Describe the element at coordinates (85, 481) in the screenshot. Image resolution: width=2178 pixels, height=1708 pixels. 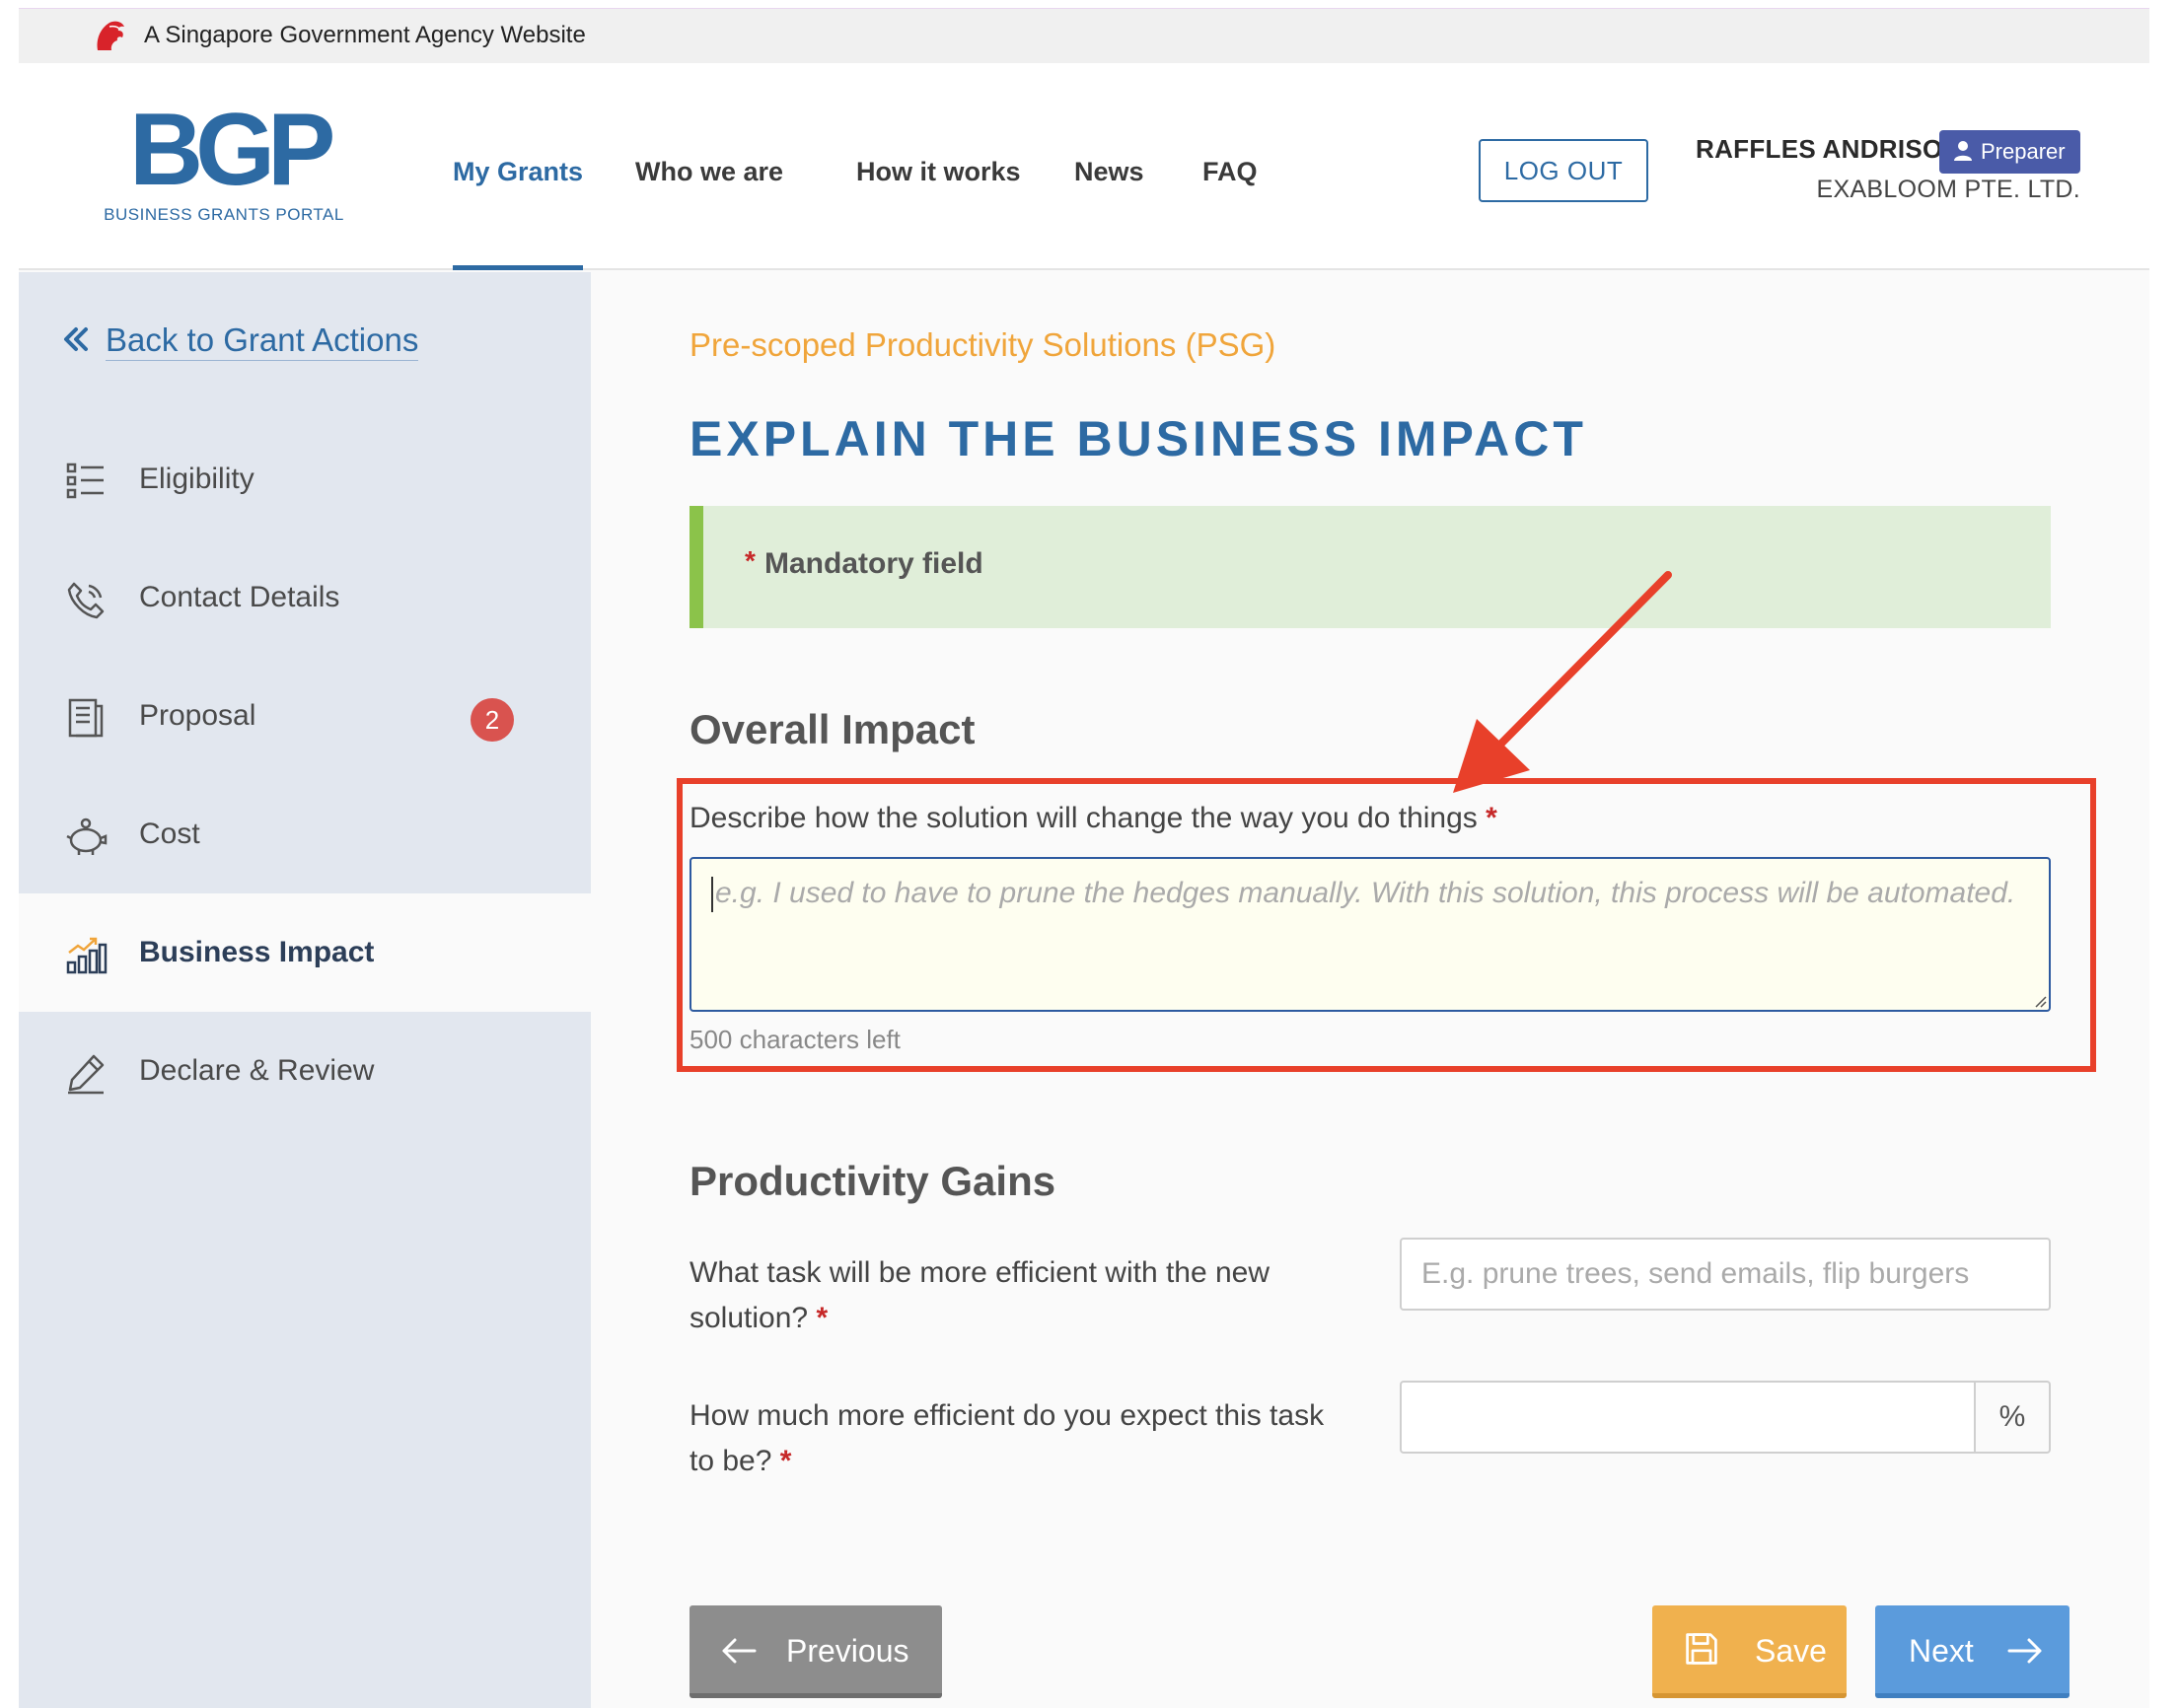
I see `checklist-icon` at that location.